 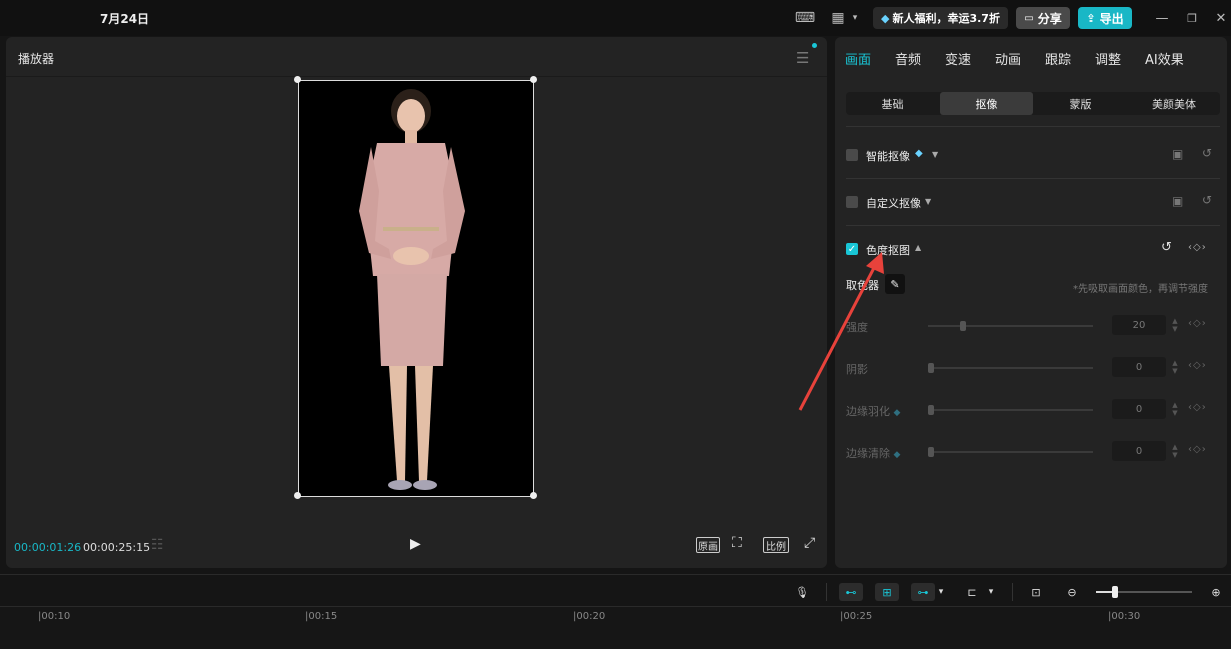 I want to click on subtab-bar: 基础 抠像 蒙版 美颜美体, so click(x=1033, y=103).